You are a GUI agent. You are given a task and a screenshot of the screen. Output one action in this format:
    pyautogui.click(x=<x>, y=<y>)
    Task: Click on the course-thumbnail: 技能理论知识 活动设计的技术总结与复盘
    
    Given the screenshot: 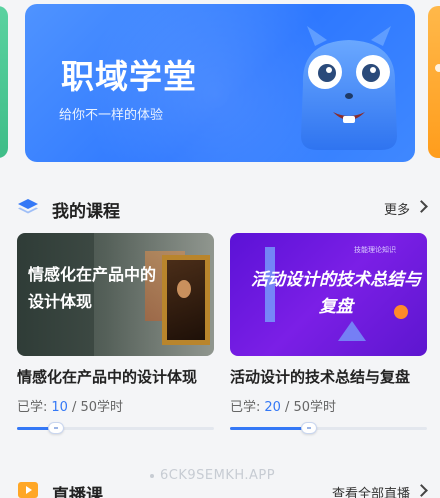 What is the action you would take?
    pyautogui.click(x=328, y=294)
    